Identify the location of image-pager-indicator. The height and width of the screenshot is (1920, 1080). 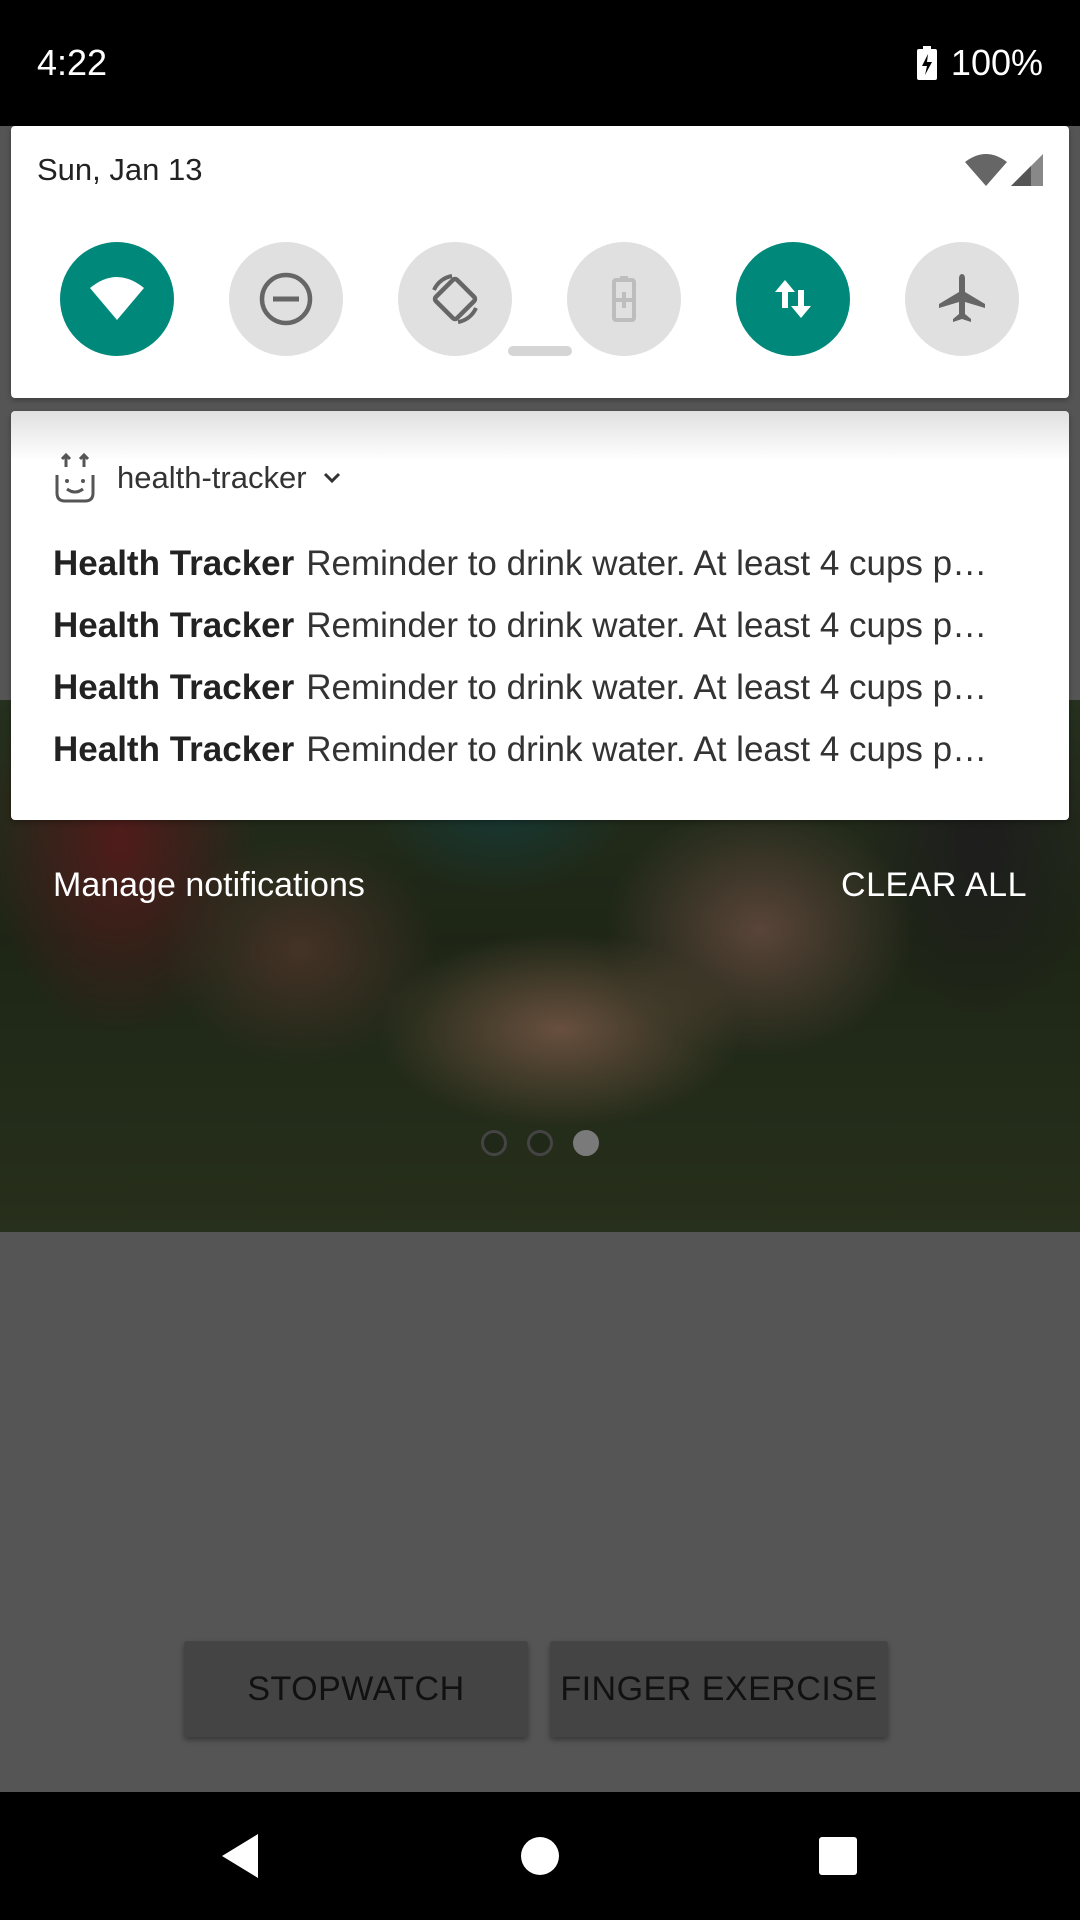
(540, 1145).